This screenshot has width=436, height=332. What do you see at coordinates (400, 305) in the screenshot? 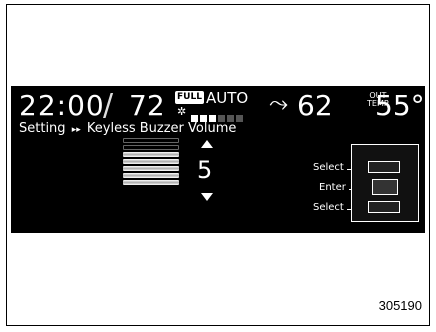
I see `figure-code: 305190` at bounding box center [400, 305].